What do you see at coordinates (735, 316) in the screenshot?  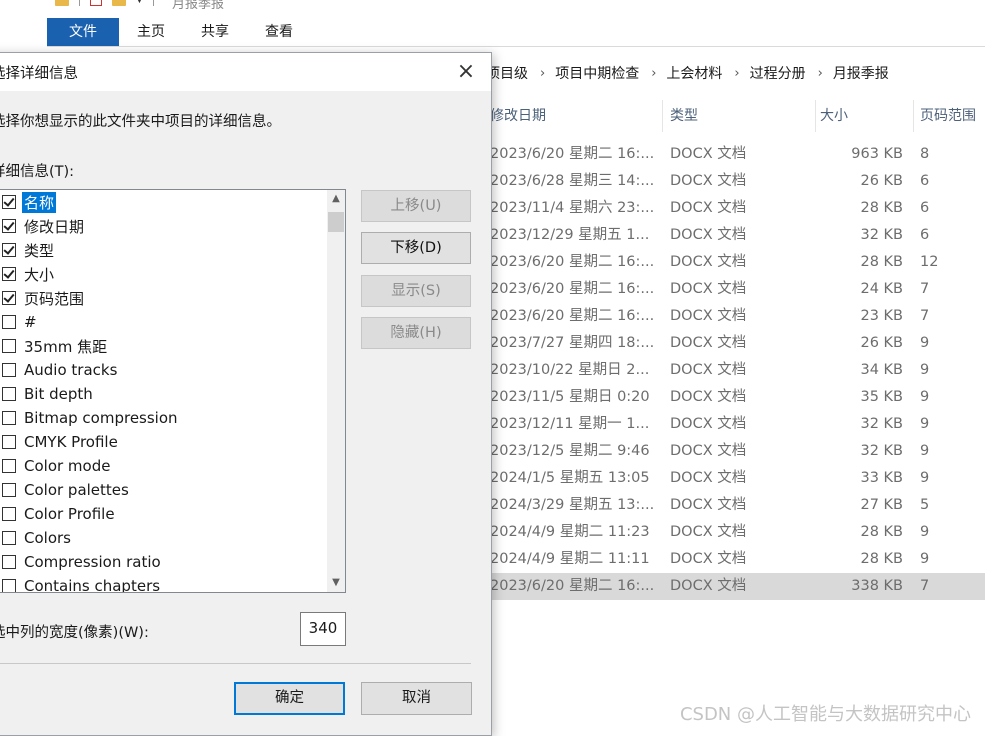 I see `file-row: 2023/6/20 星期二 16:... DOCX 文档 23 KB 7` at bounding box center [735, 316].